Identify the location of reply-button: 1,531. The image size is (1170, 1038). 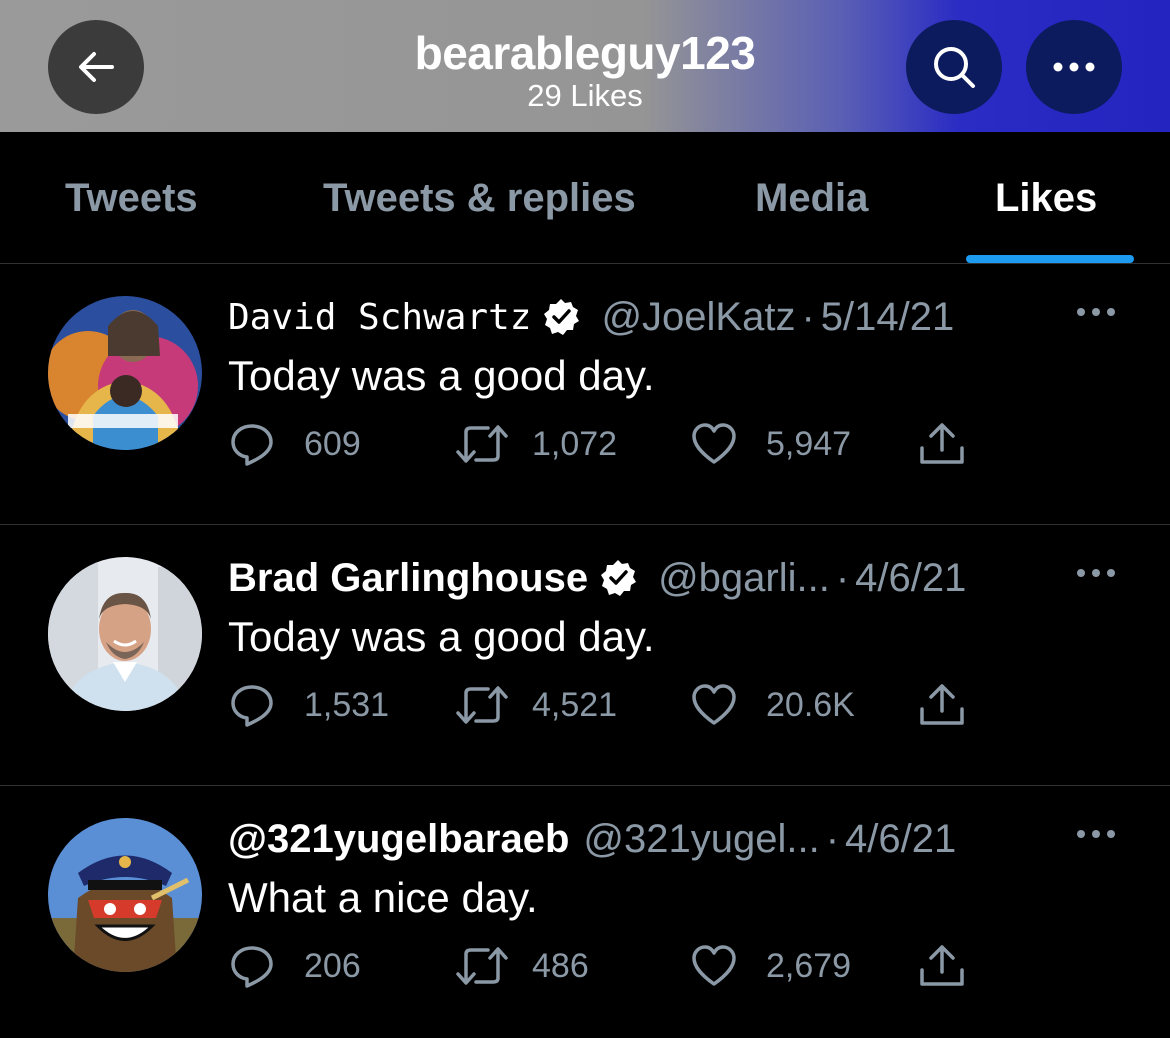
(308, 705).